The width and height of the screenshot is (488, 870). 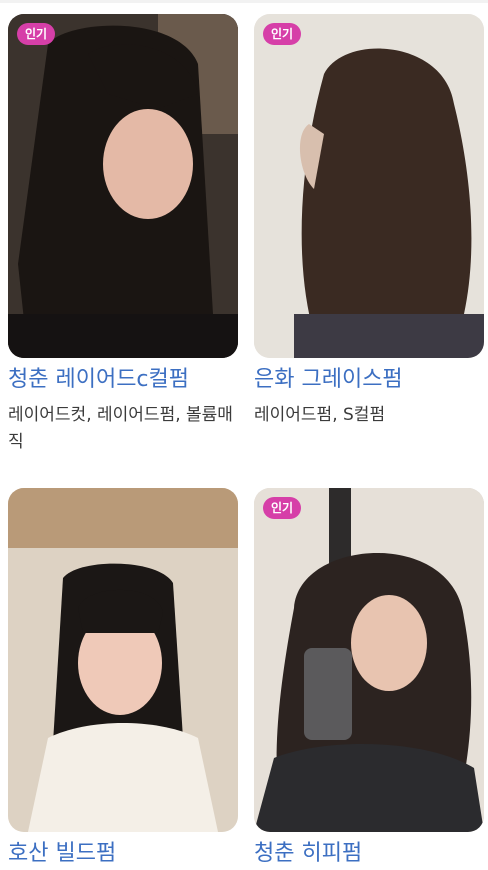 What do you see at coordinates (320, 415) in the screenshot?
I see `hairstyle-tags: 레이어드펌, S컬펌` at bounding box center [320, 415].